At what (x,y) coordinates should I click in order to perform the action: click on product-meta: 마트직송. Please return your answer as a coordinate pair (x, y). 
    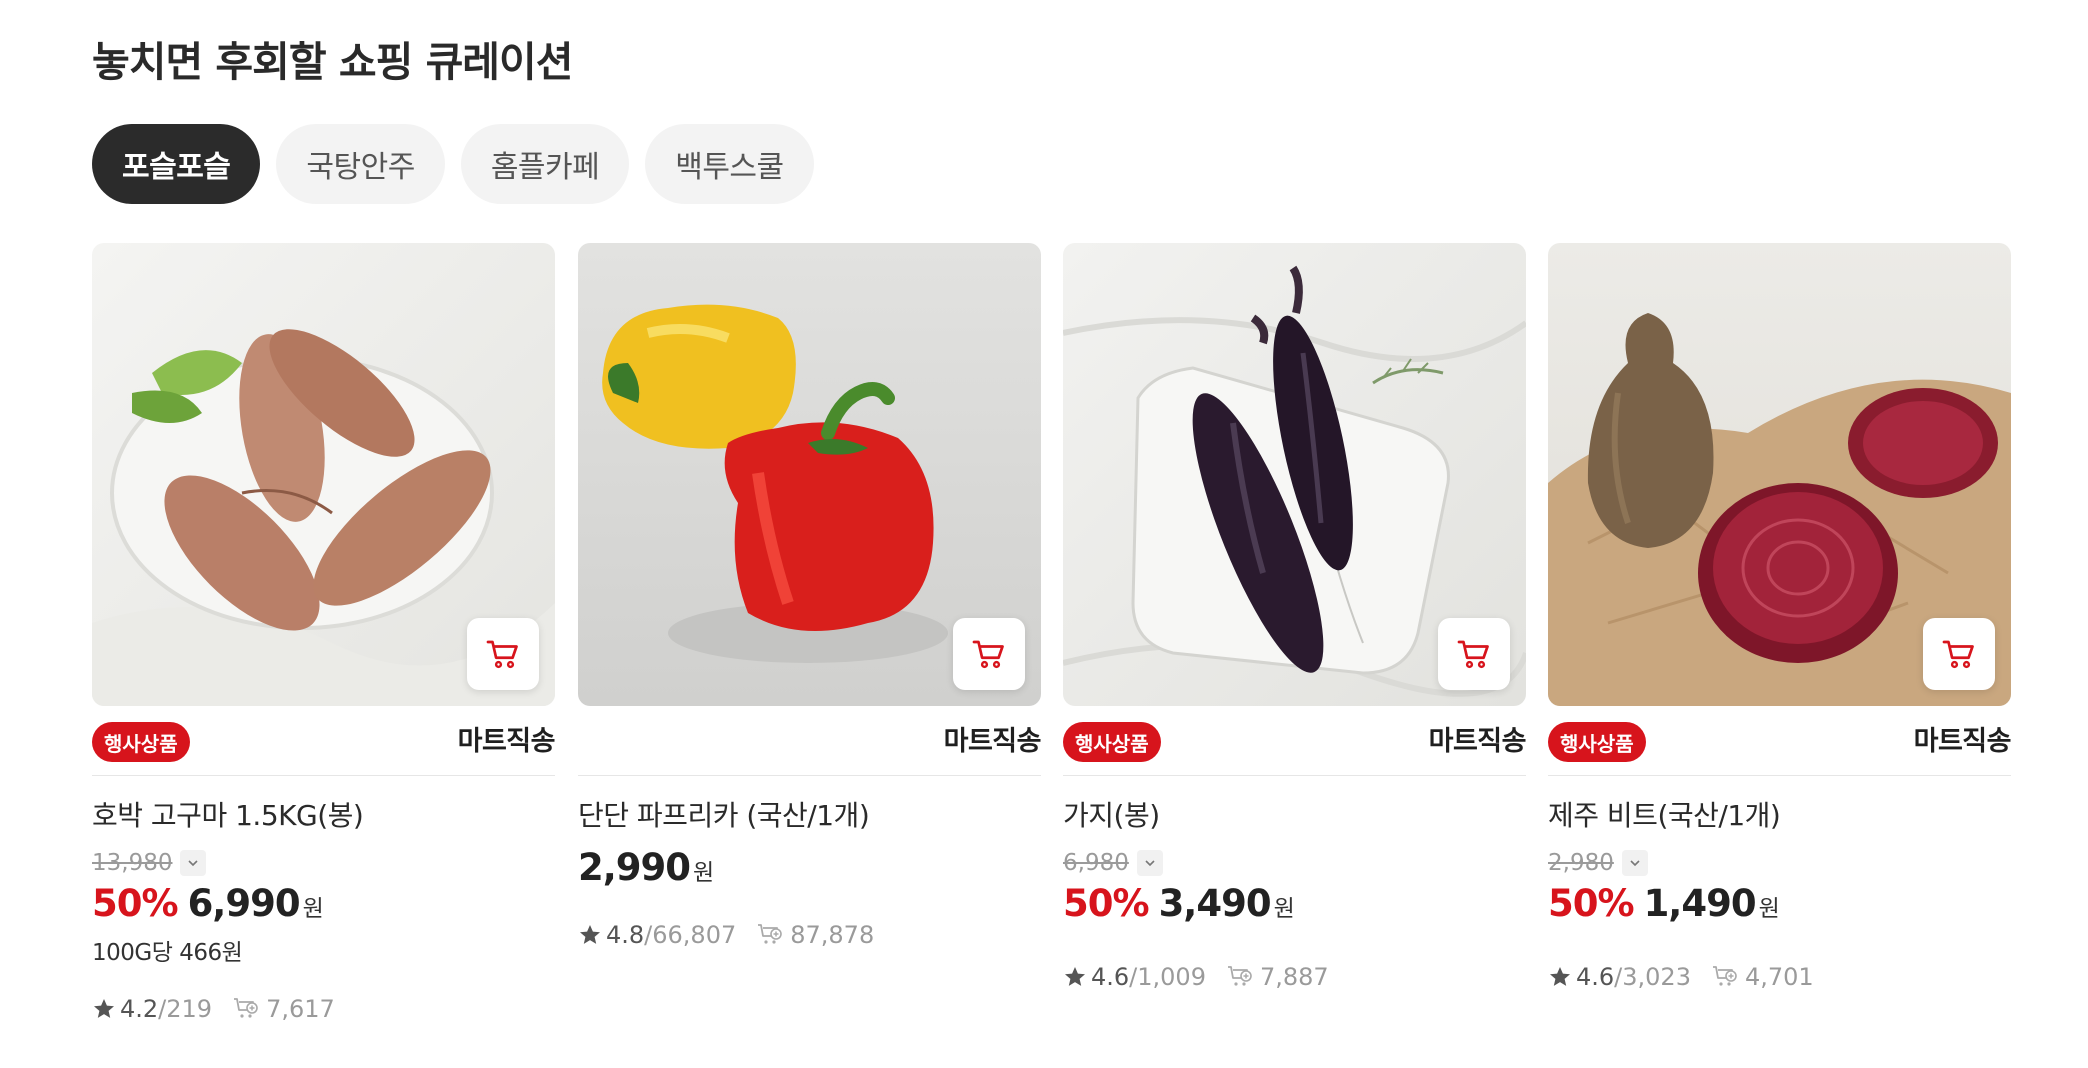
    Looking at the image, I should click on (810, 749).